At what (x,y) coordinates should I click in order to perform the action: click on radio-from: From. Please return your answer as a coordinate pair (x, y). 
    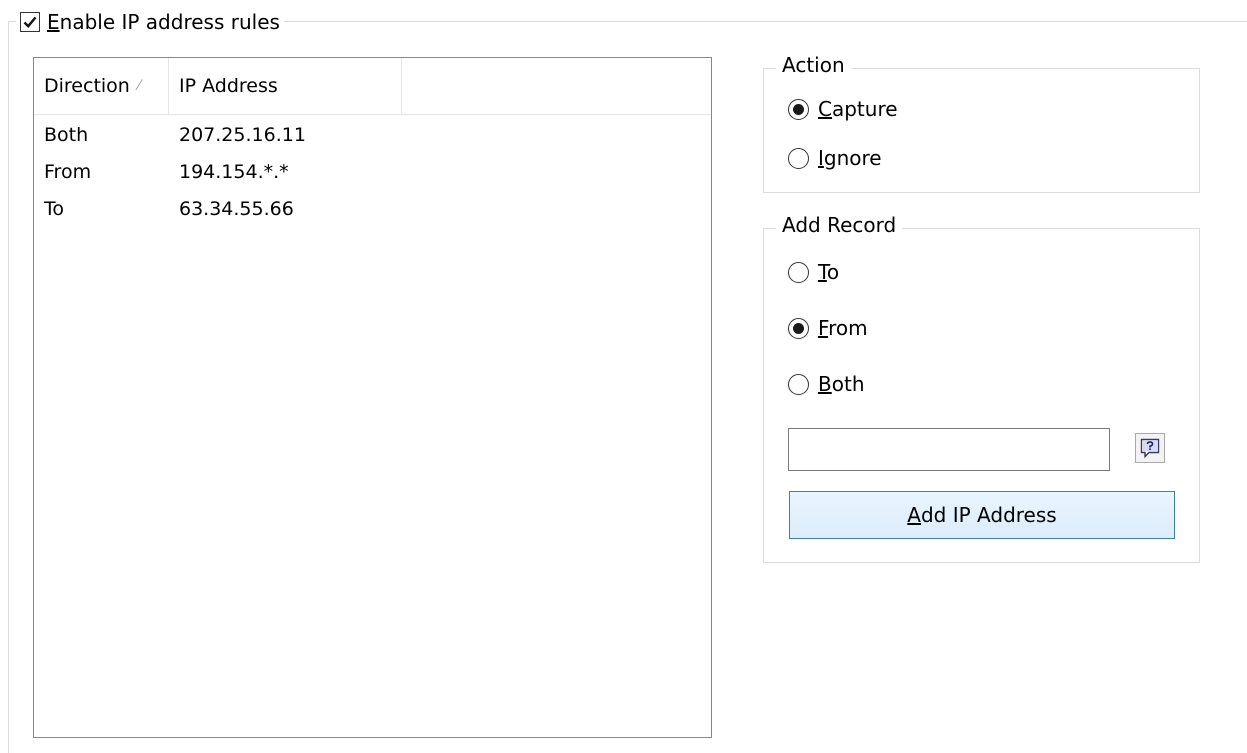
    Looking at the image, I should click on (828, 328).